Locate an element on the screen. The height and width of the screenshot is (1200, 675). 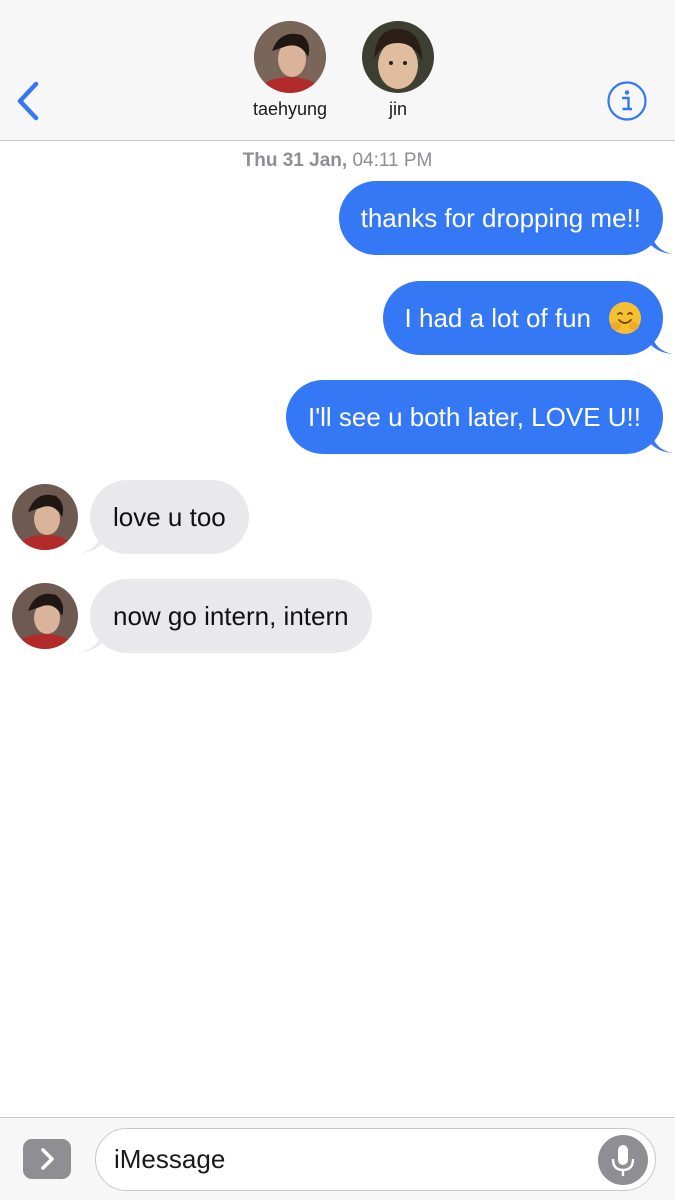
outgoing-message: I had a lot of fun is located at coordinates (527, 318).